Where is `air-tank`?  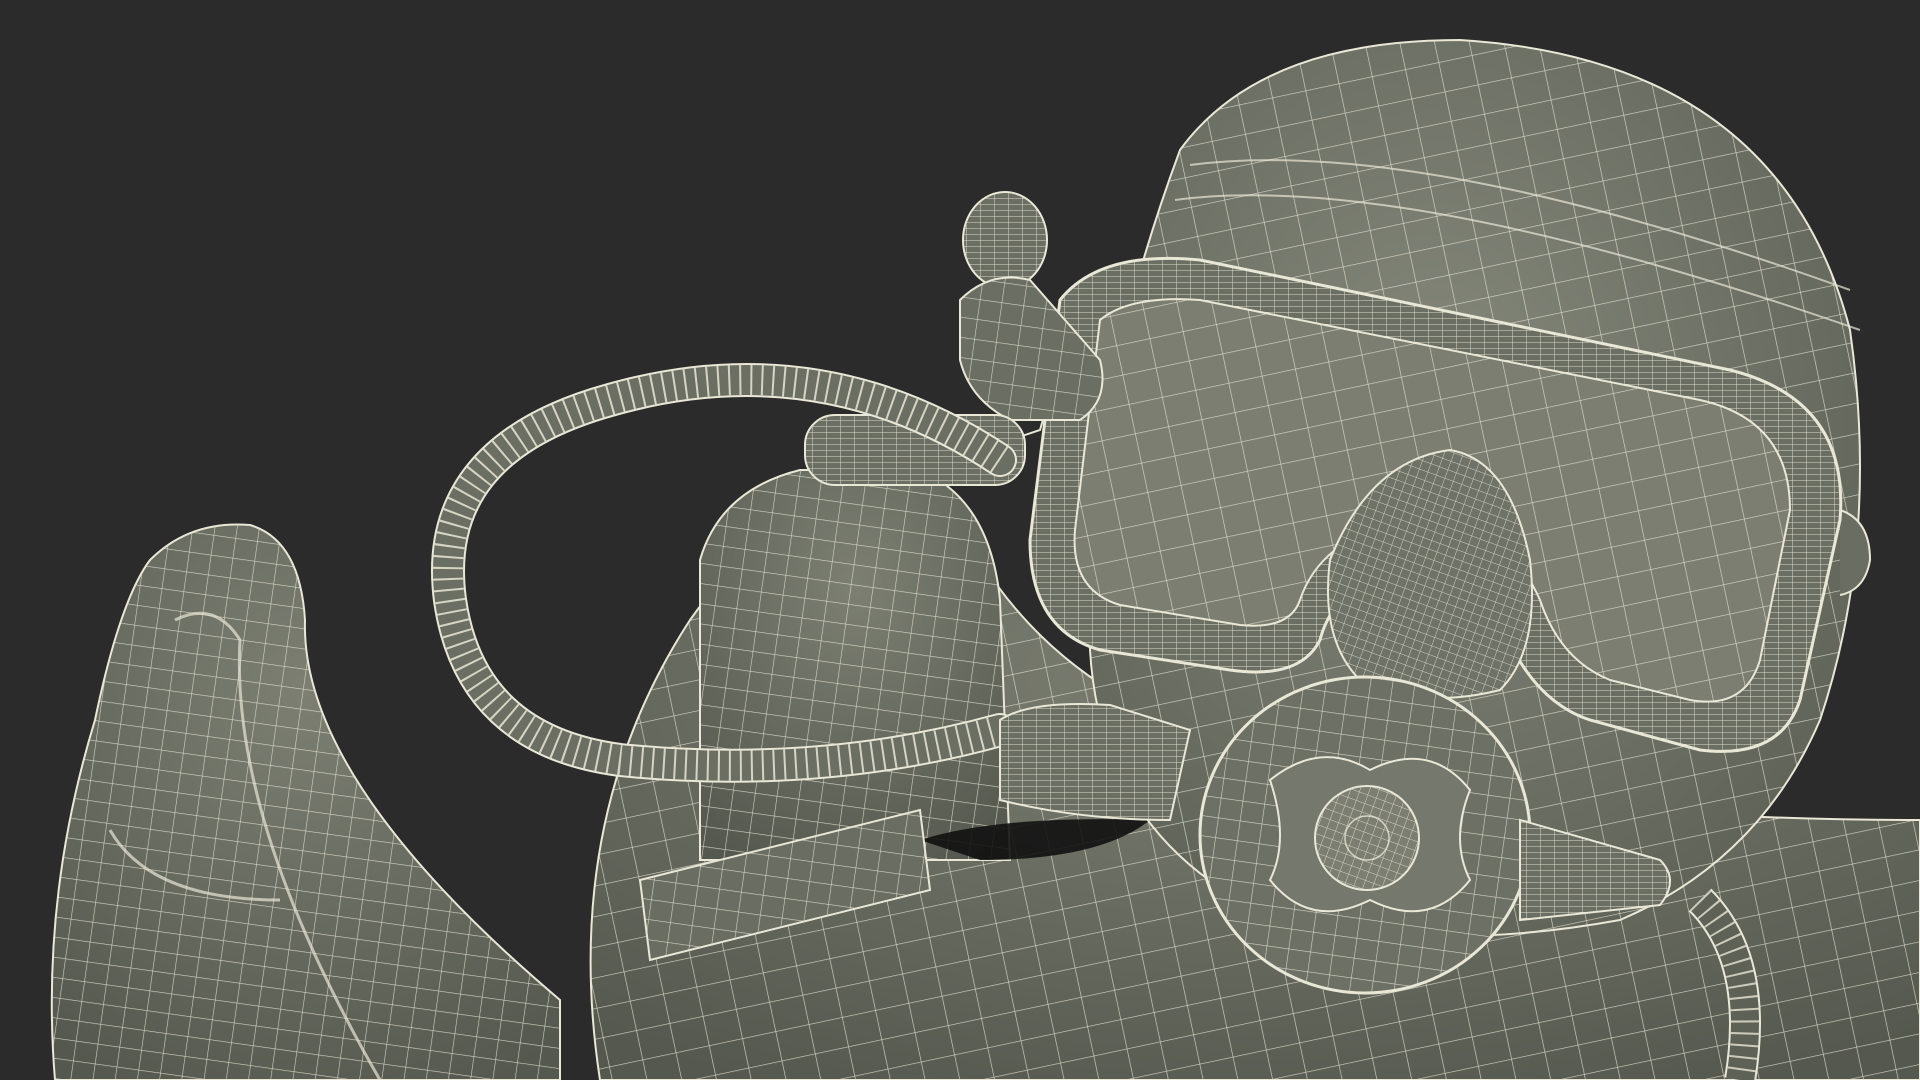 air-tank is located at coordinates (855, 665).